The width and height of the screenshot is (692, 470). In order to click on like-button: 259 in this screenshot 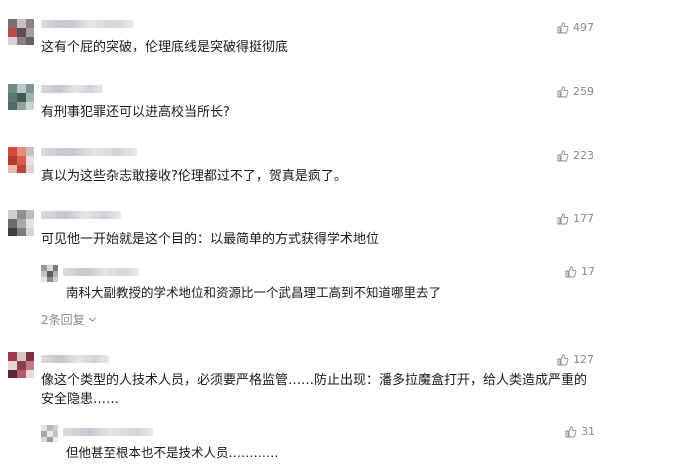, I will do `click(575, 91)`.